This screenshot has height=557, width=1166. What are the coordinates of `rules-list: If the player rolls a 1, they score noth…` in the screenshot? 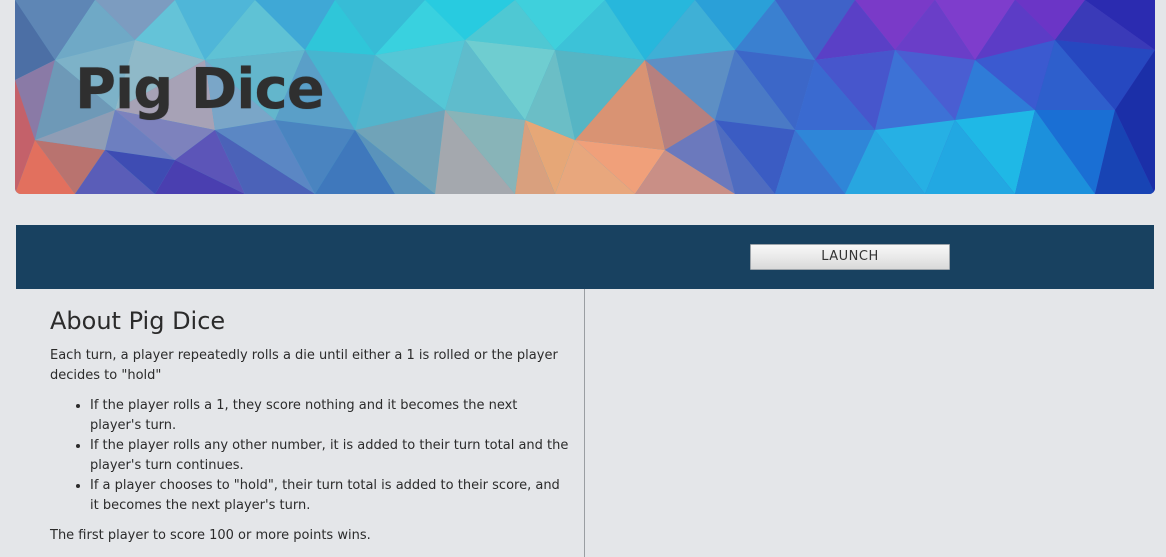 It's located at (310, 456).